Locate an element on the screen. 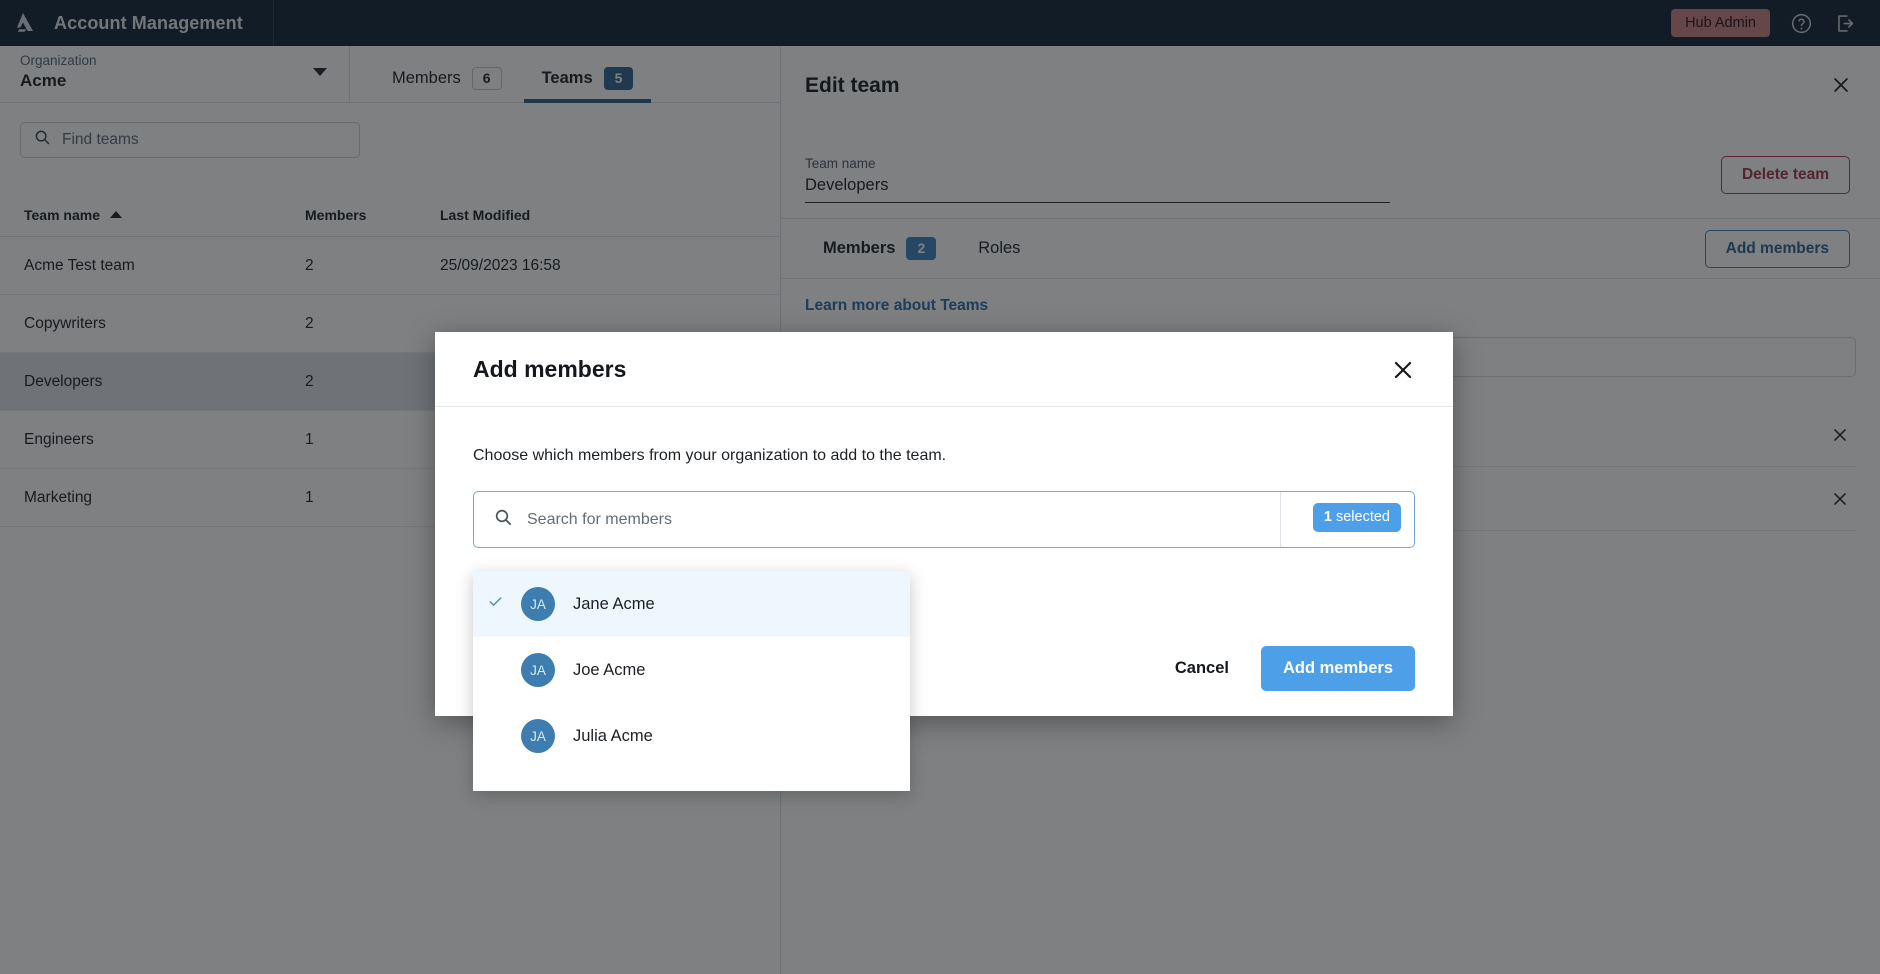 This screenshot has height=974, width=1880. member-search-placeholder: Search for members is located at coordinates (599, 519).